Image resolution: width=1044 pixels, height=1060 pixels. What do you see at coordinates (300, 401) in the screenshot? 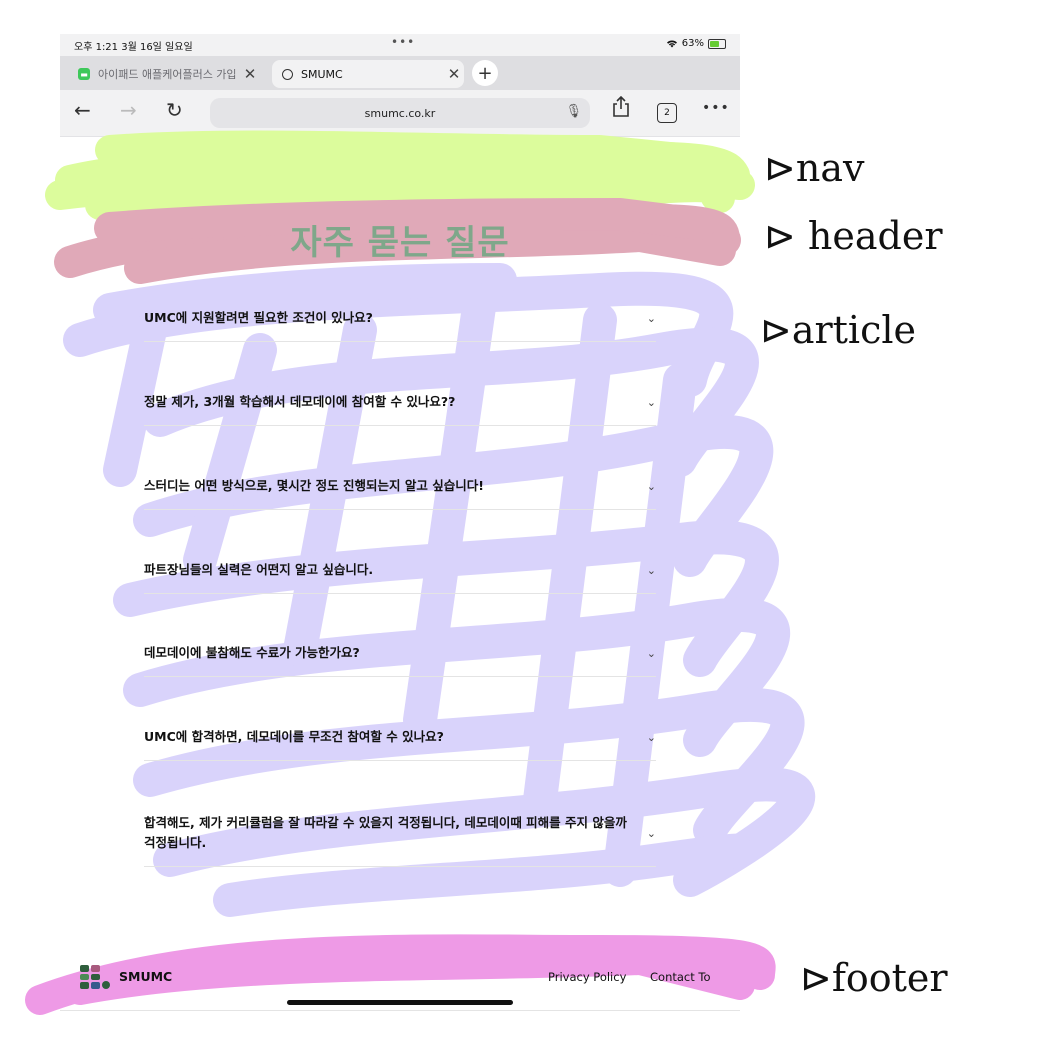
I see `faq-question: 정말 제가, 3개월 학습해서 데모데이에 참여할 수 있나요??` at bounding box center [300, 401].